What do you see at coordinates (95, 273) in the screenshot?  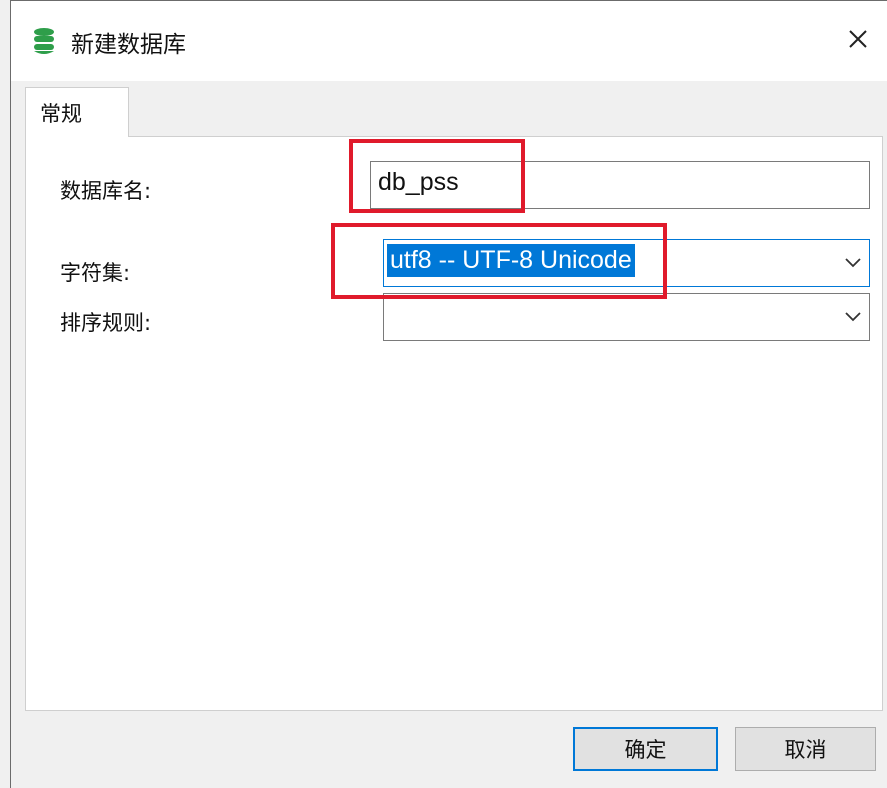 I see `charset-label: 字符集:` at bounding box center [95, 273].